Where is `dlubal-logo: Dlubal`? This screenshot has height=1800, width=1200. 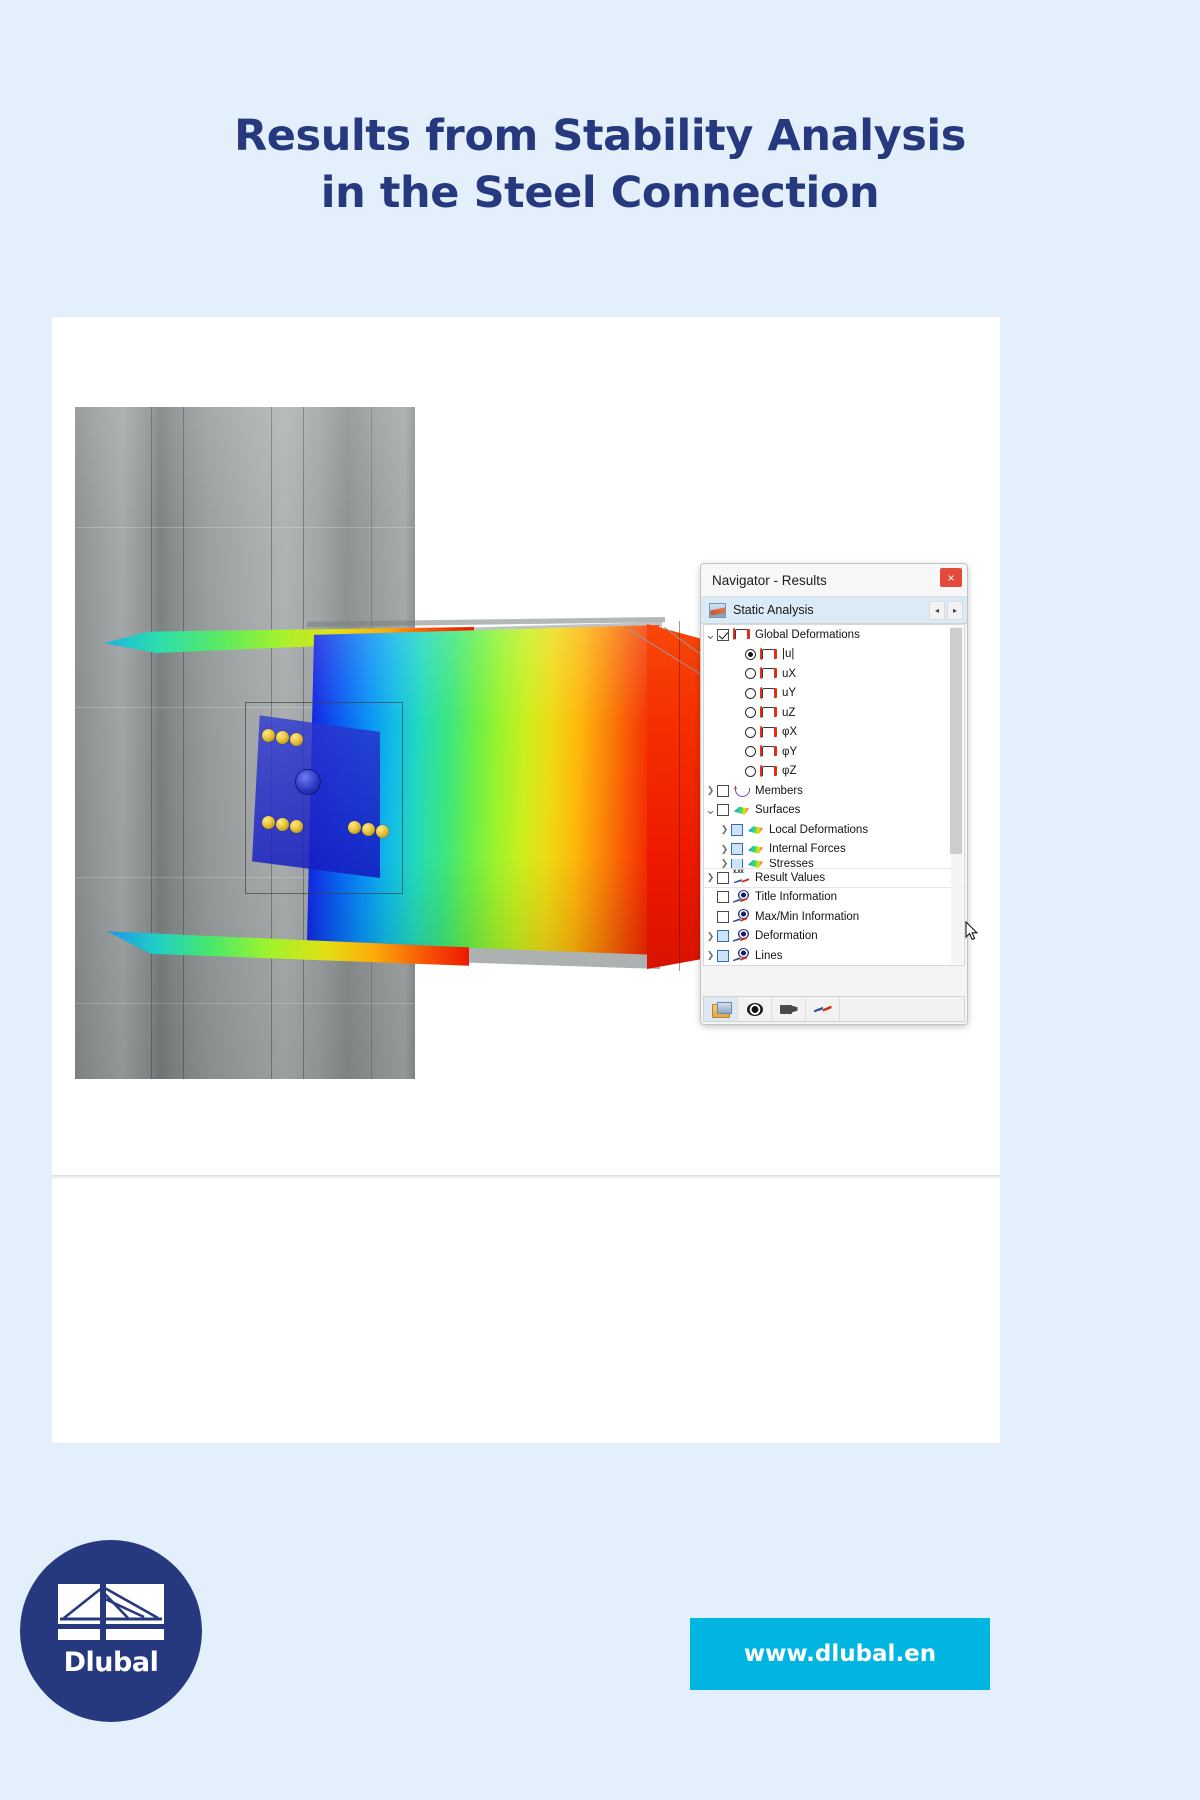 dlubal-logo: Dlubal is located at coordinates (111, 1631).